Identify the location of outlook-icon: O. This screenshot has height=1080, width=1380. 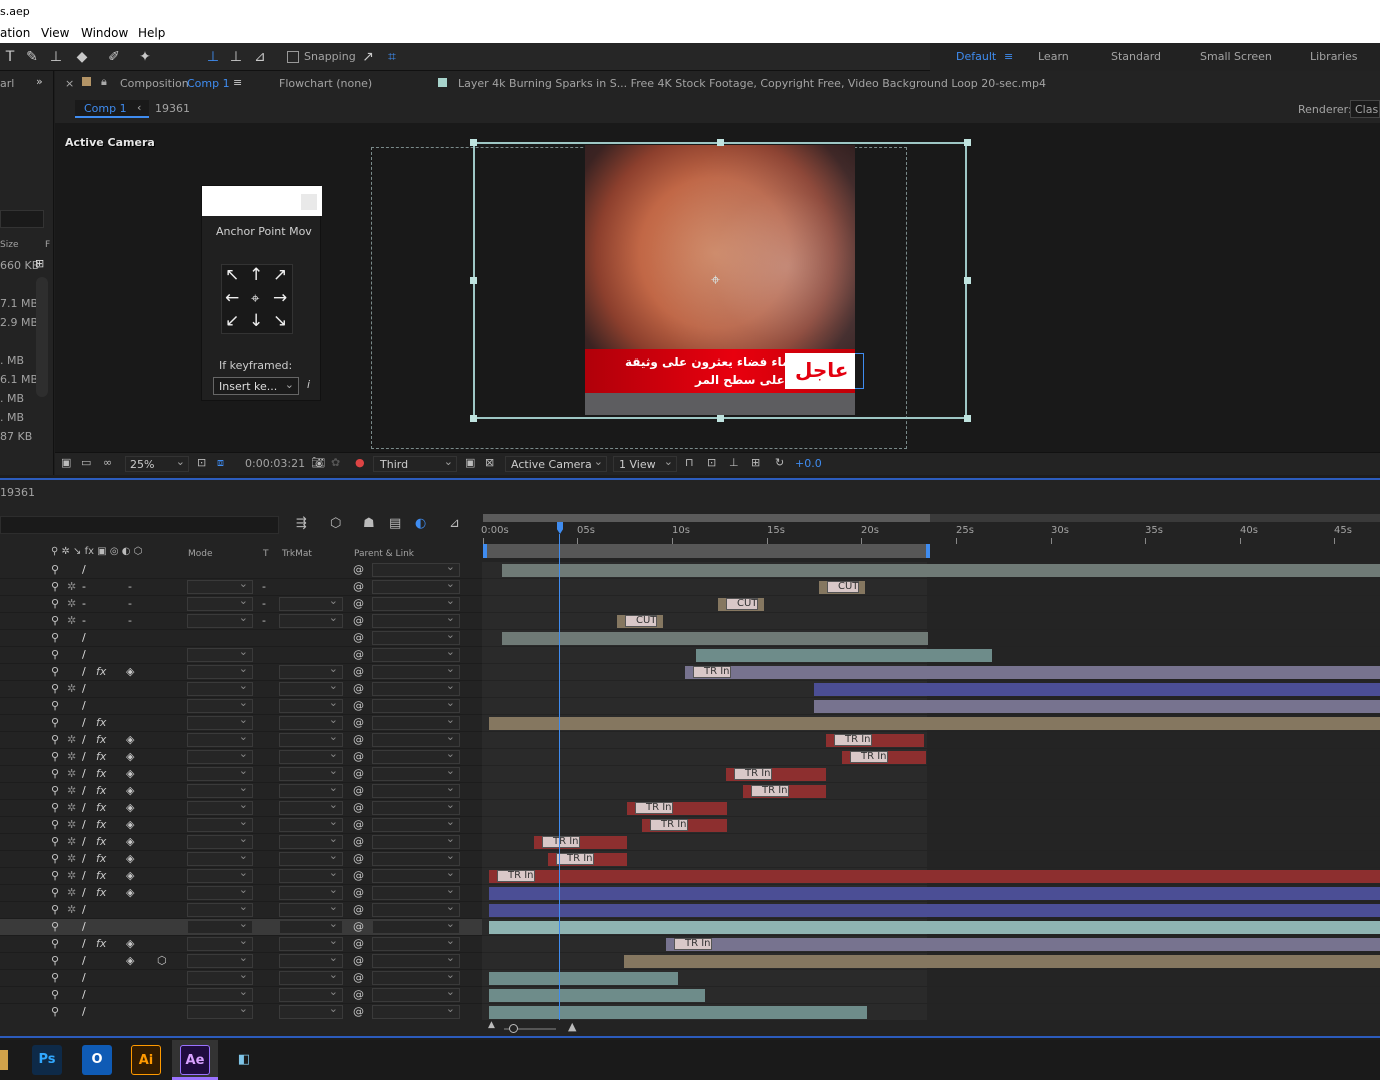
(97, 1060).